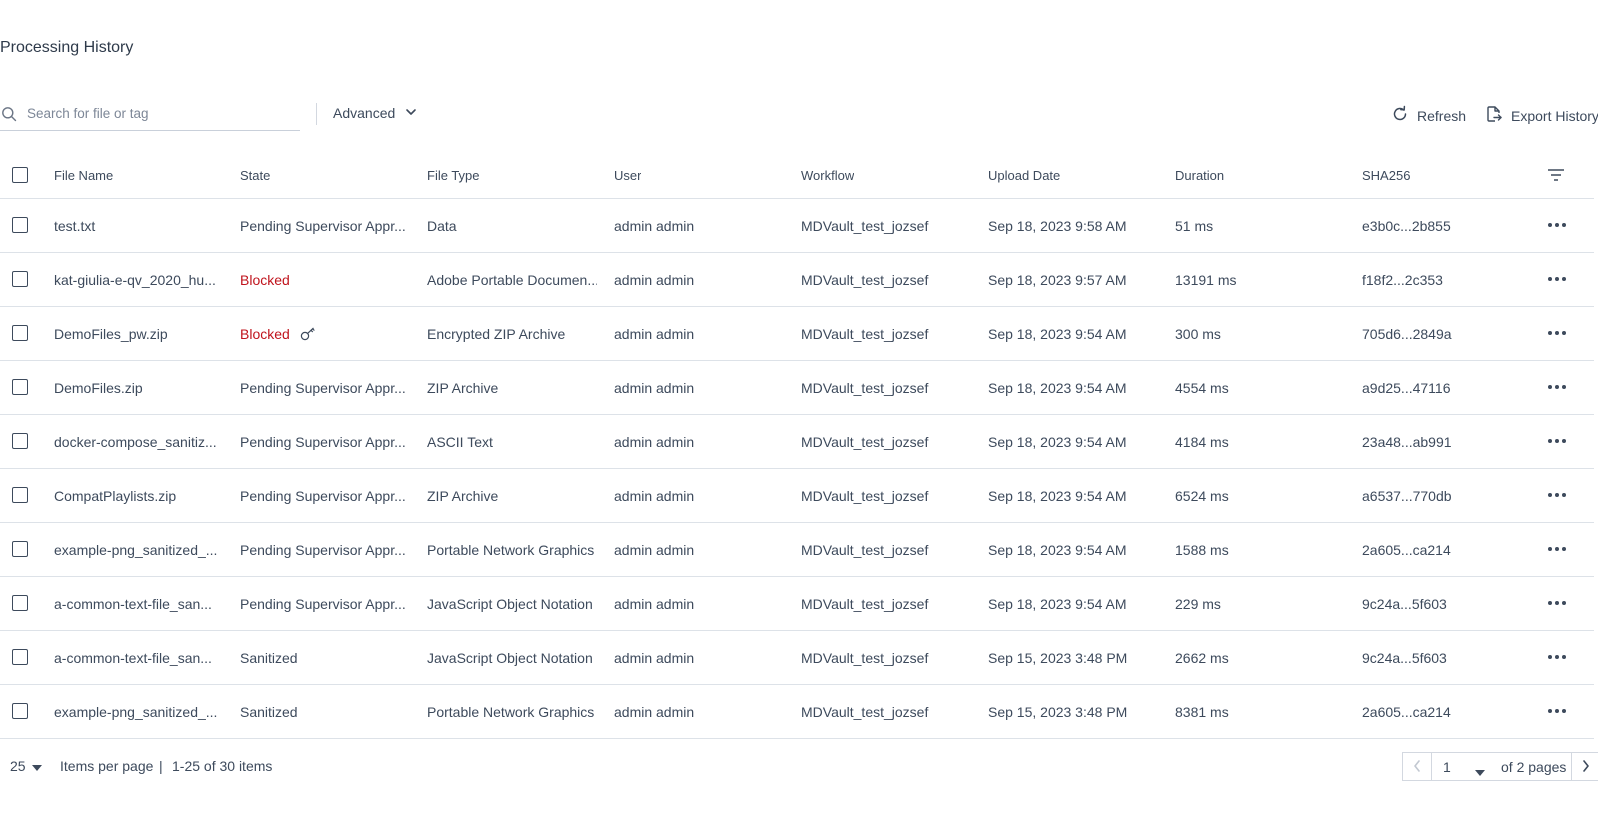  What do you see at coordinates (159, 113) in the screenshot?
I see `search-input` at bounding box center [159, 113].